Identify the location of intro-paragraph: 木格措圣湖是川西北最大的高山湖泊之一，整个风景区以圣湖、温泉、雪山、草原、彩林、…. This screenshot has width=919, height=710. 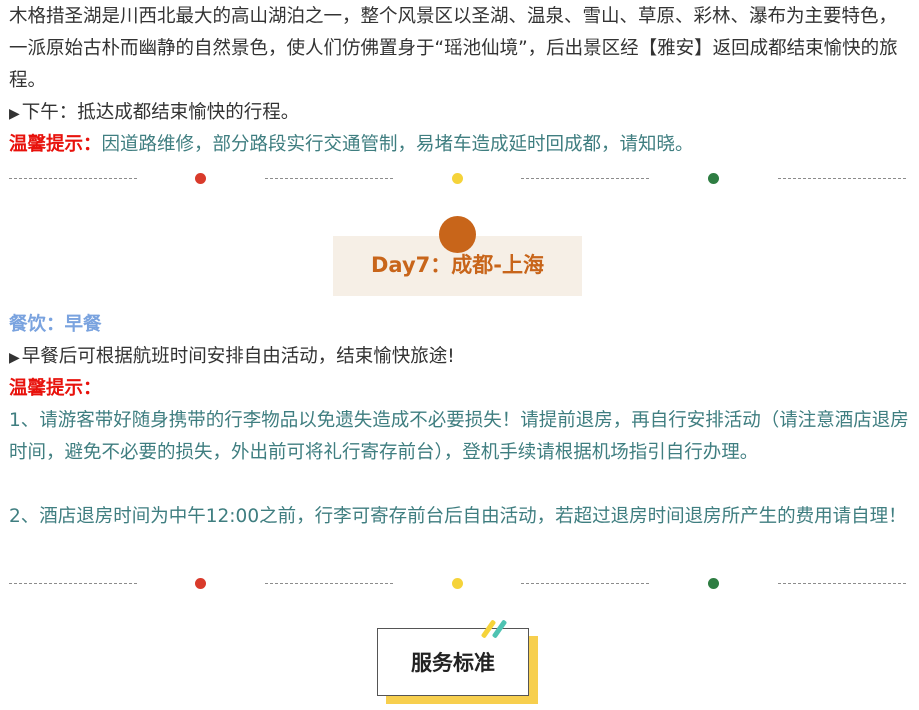
(453, 48).